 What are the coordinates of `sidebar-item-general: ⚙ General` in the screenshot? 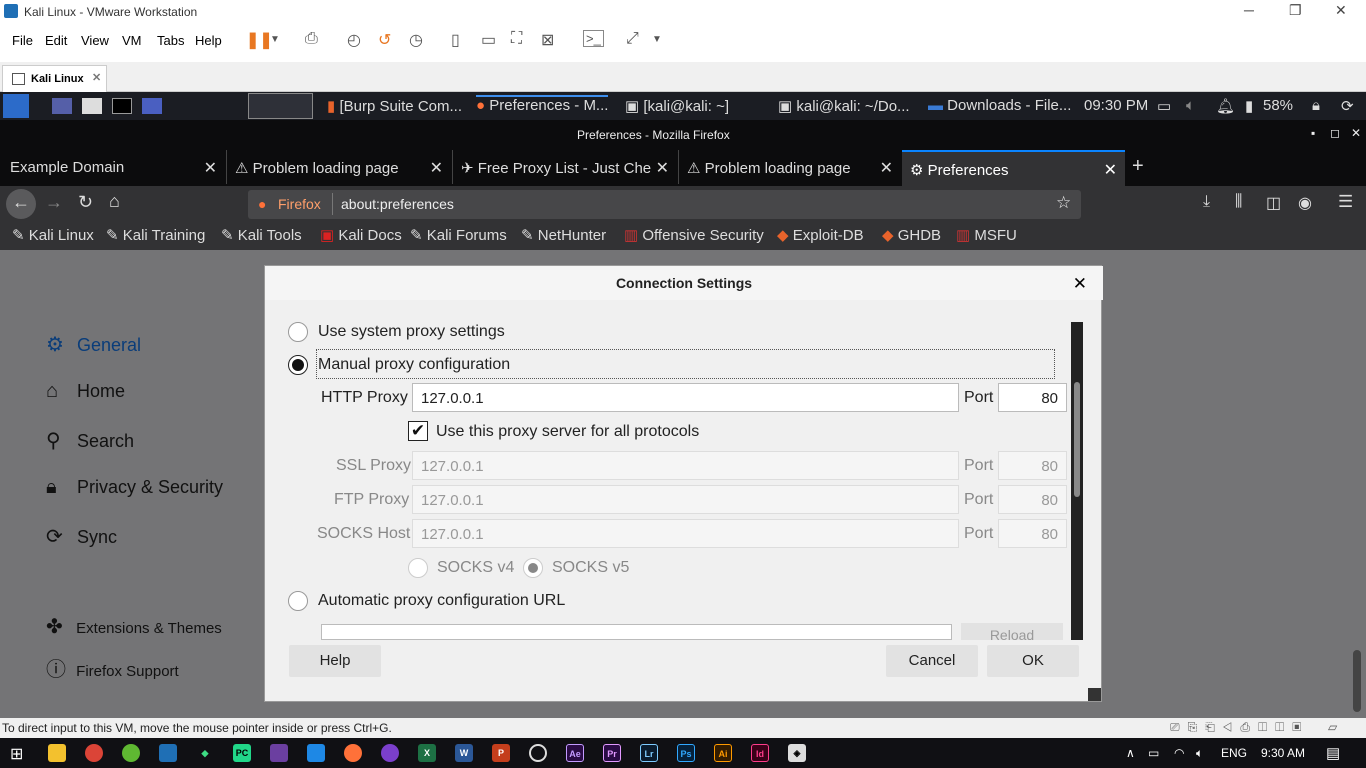 It's located at (93, 344).